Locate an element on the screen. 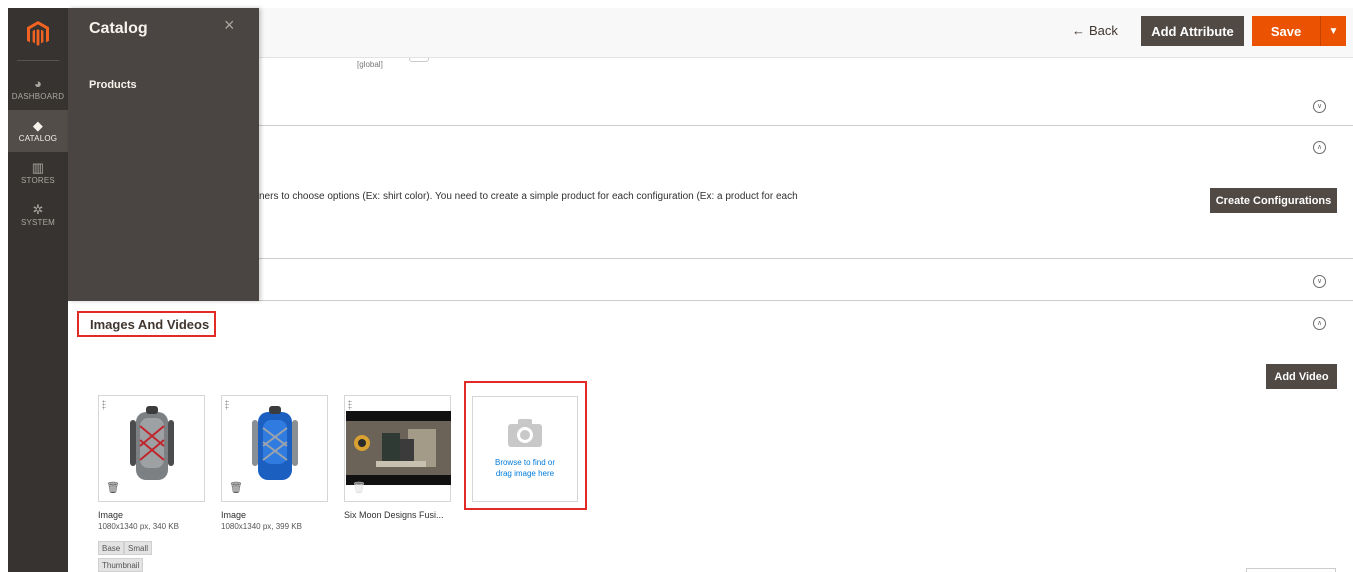 The image size is (1353, 572). scope-field-stub is located at coordinates (419, 60).